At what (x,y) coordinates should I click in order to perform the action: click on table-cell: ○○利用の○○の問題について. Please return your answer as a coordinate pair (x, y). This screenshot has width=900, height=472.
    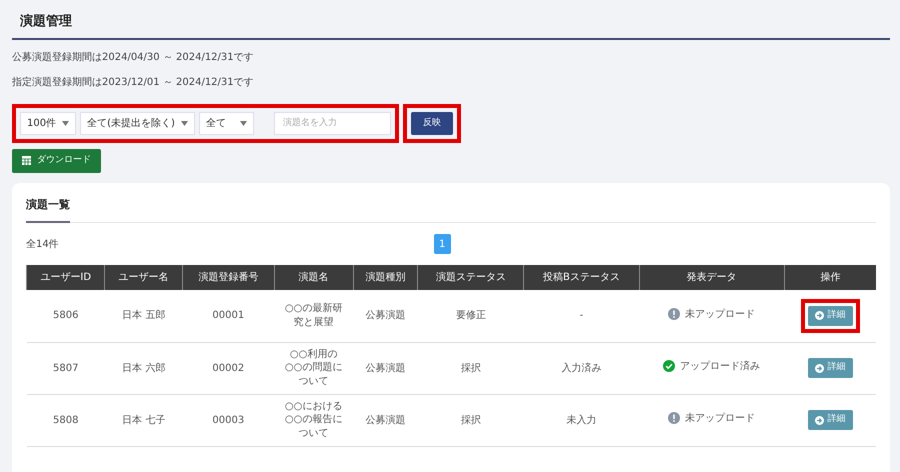
    Looking at the image, I should click on (314, 368).